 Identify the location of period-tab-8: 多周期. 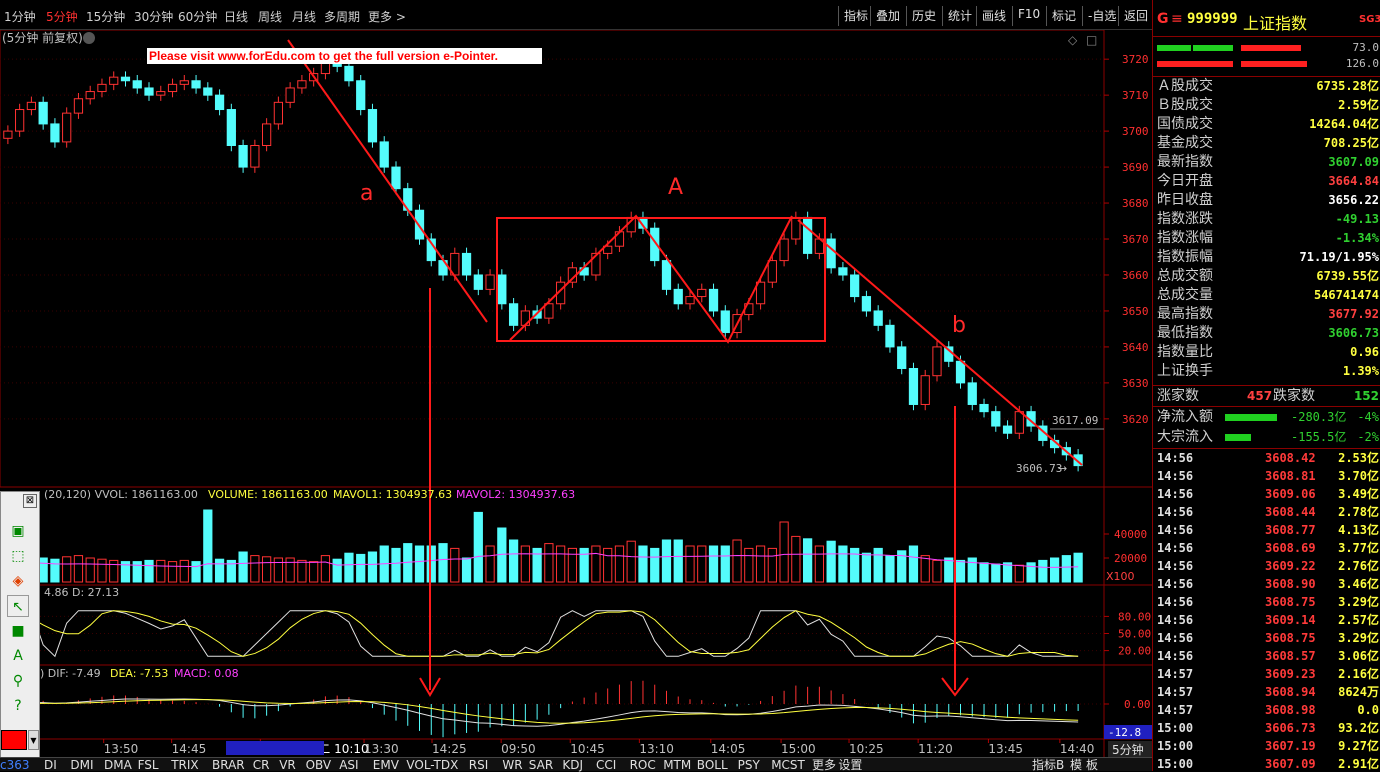
(342, 16).